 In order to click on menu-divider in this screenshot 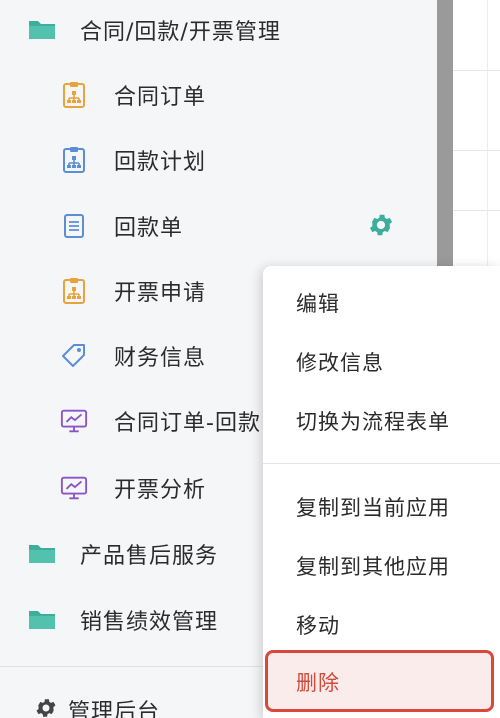, I will do `click(381, 463)`.